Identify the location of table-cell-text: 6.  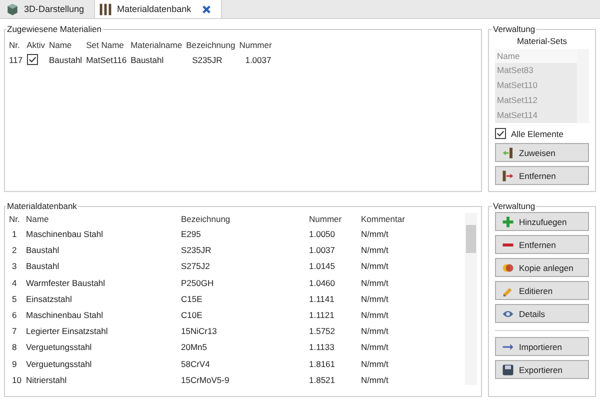
(14, 315).